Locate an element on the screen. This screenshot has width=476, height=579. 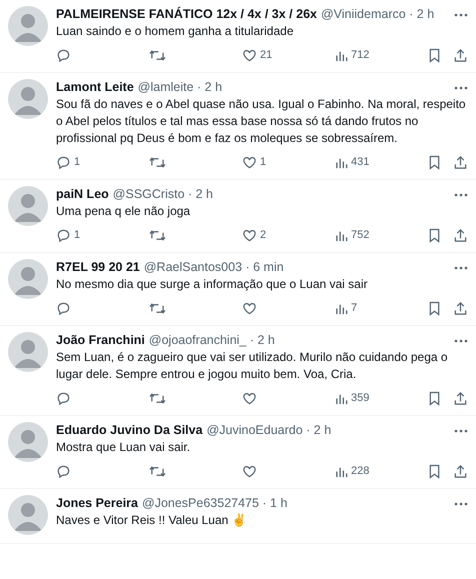
like-count: 1 is located at coordinates (263, 162).